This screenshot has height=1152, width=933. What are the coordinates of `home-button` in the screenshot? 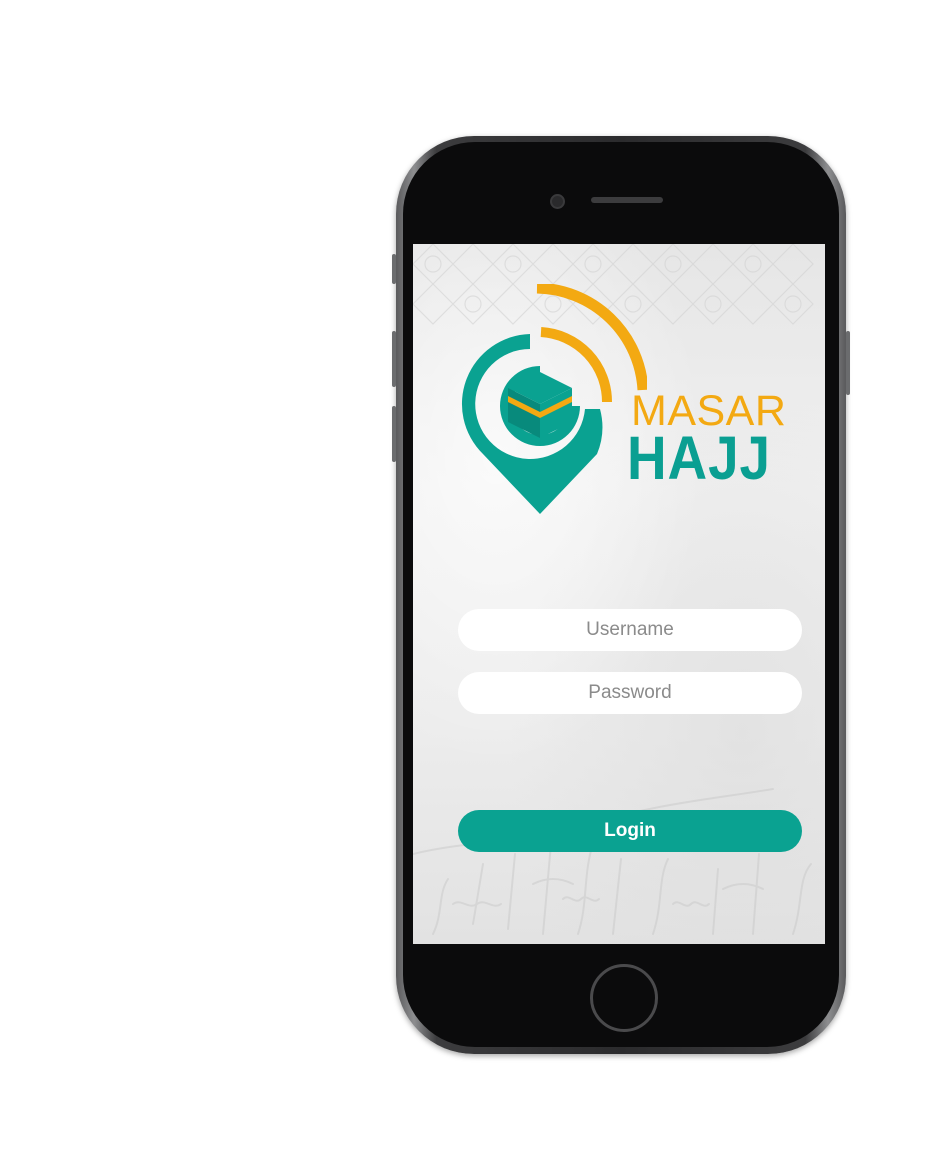 It's located at (624, 998).